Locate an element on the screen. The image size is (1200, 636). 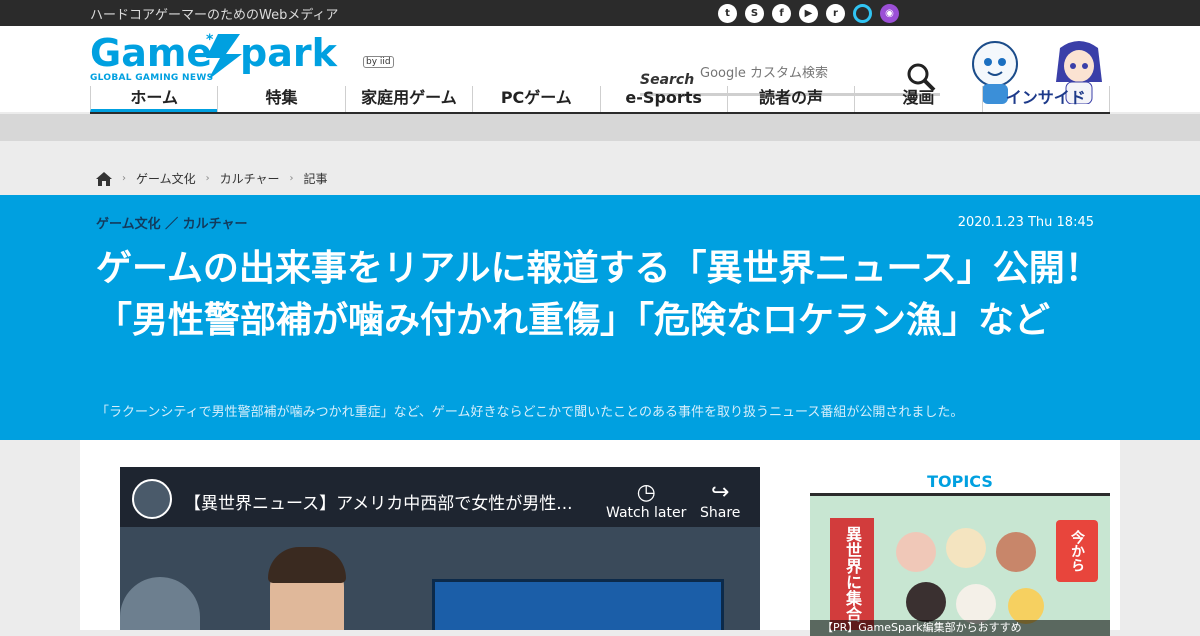
svg-text: park is located at coordinates (289, 53).